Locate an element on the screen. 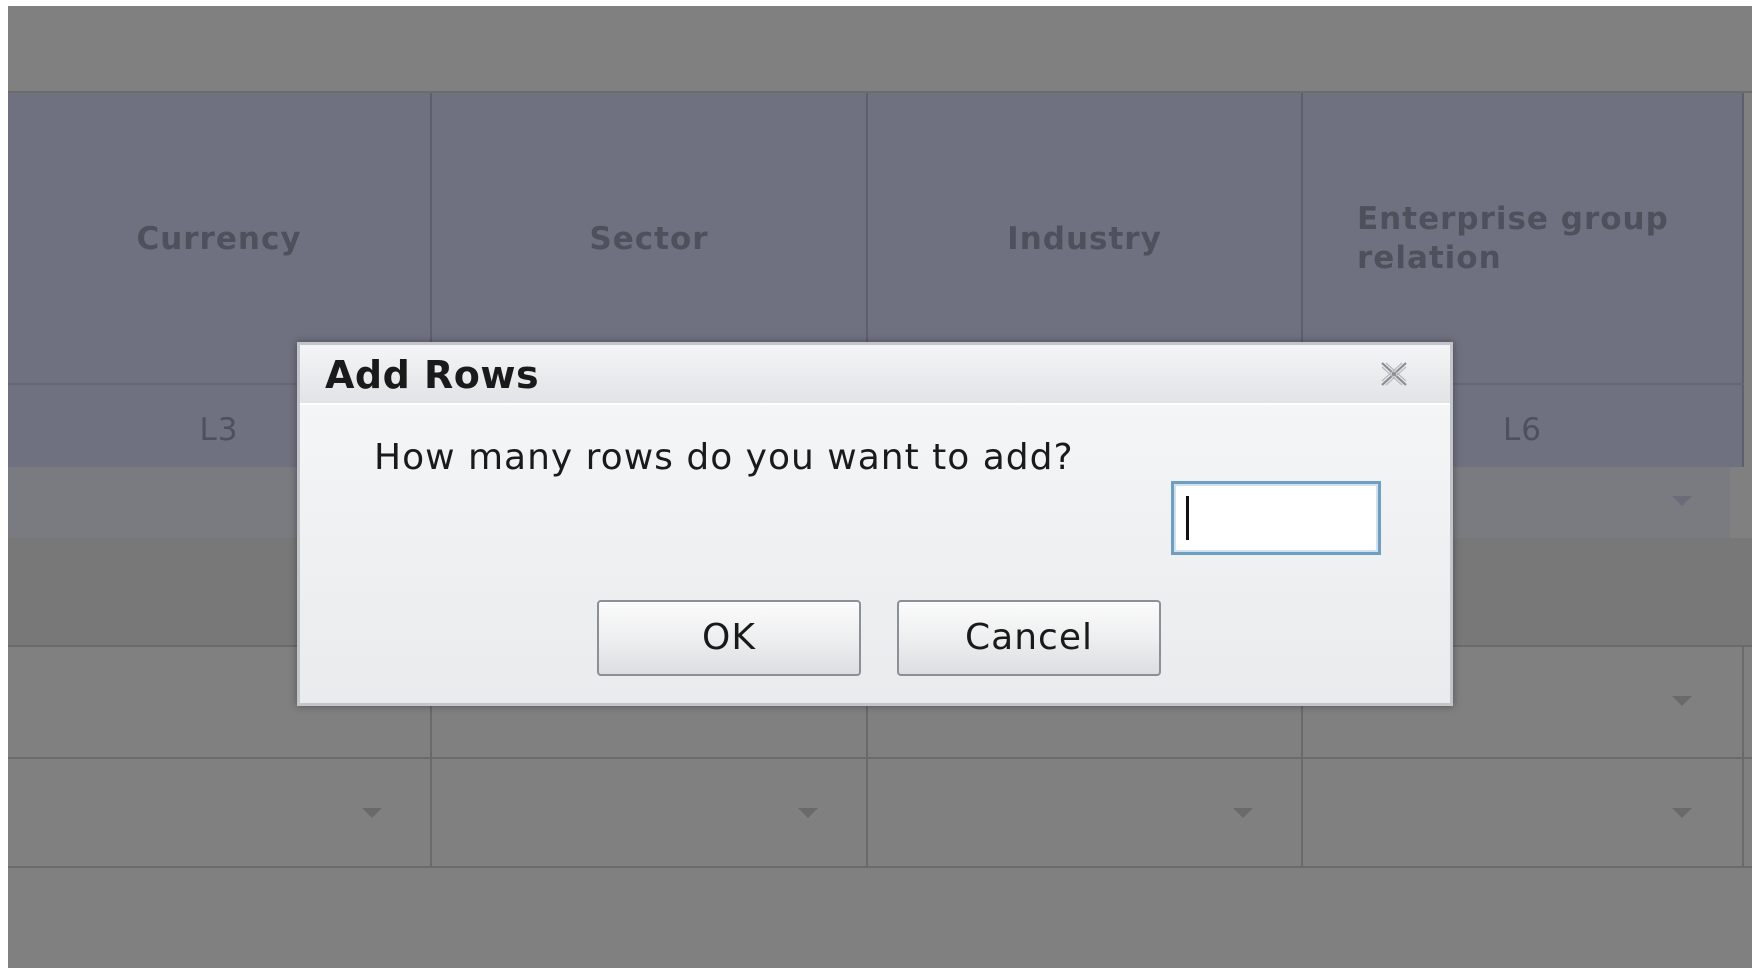 The image size is (1753, 968). close-icon is located at coordinates (1394, 374).